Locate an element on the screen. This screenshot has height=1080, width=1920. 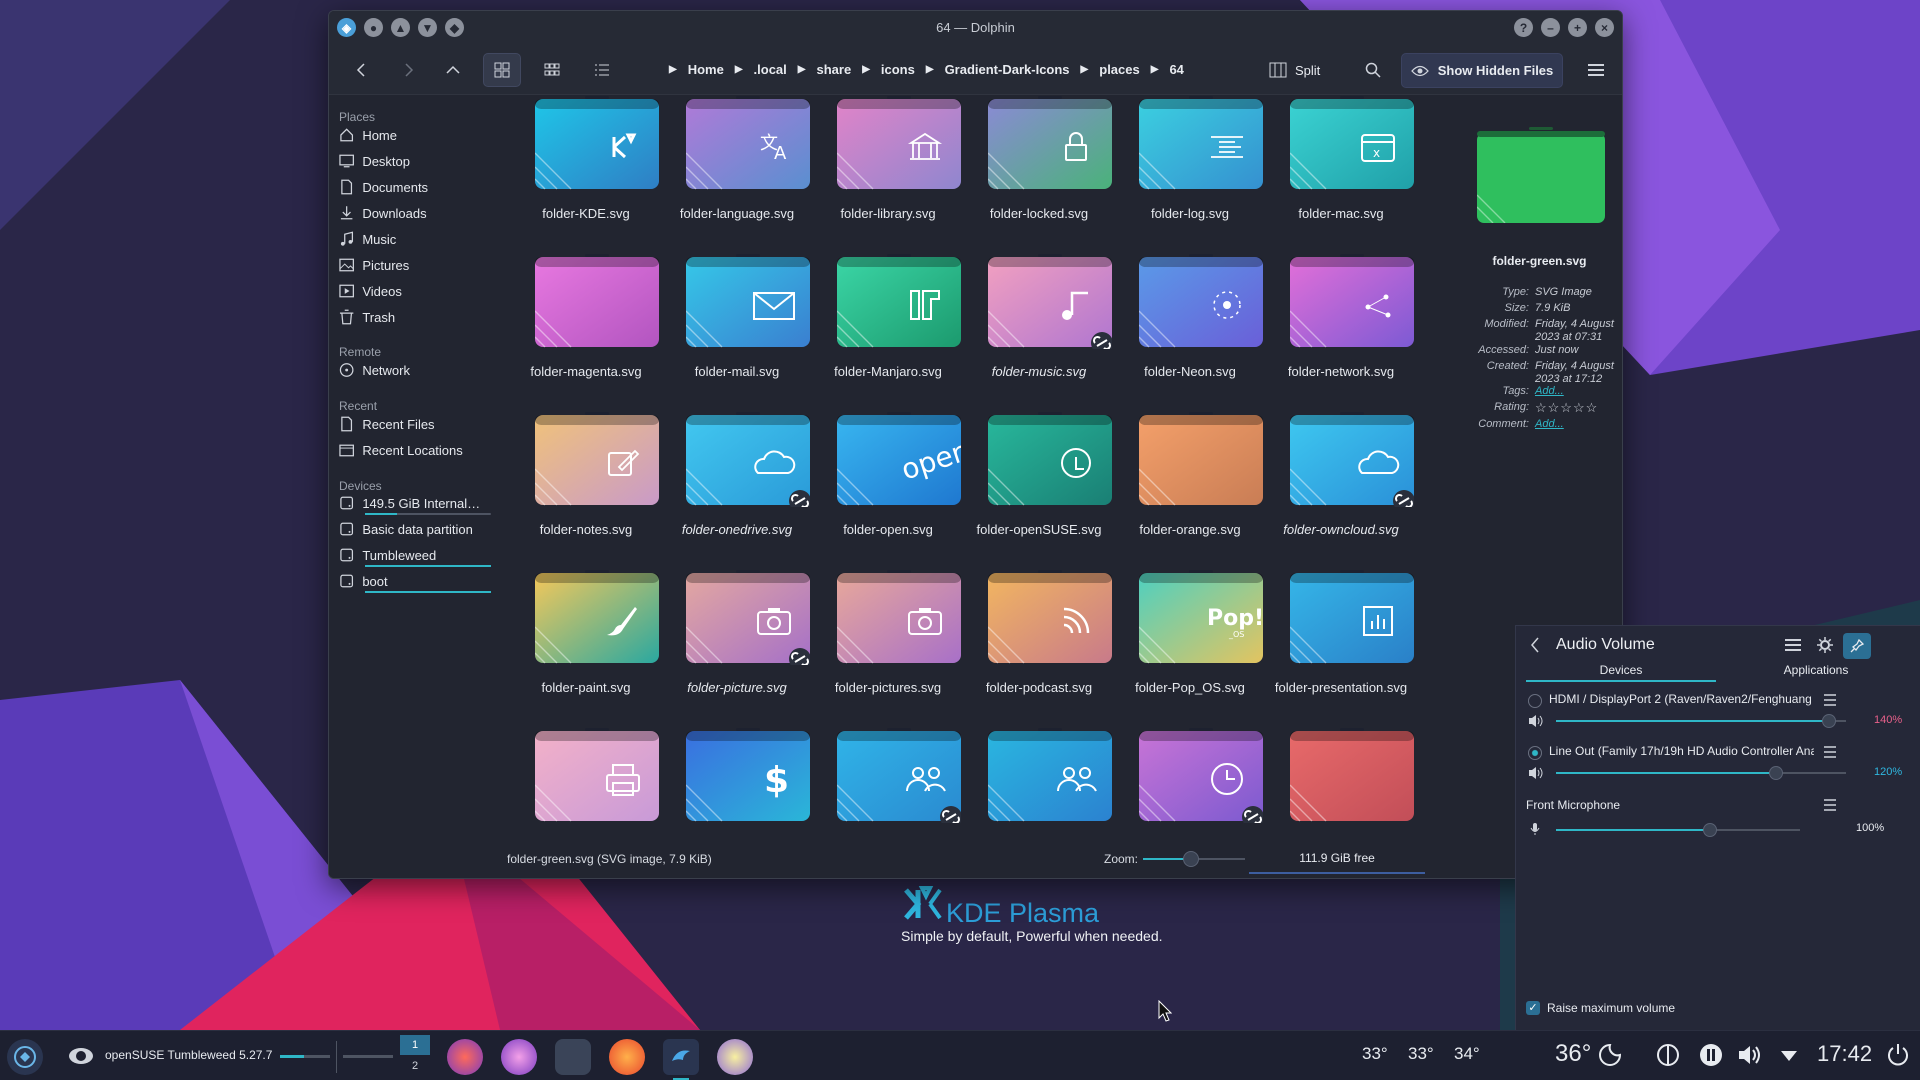
file-item: folder-orange.svg is located at coordinates (1187, 486).